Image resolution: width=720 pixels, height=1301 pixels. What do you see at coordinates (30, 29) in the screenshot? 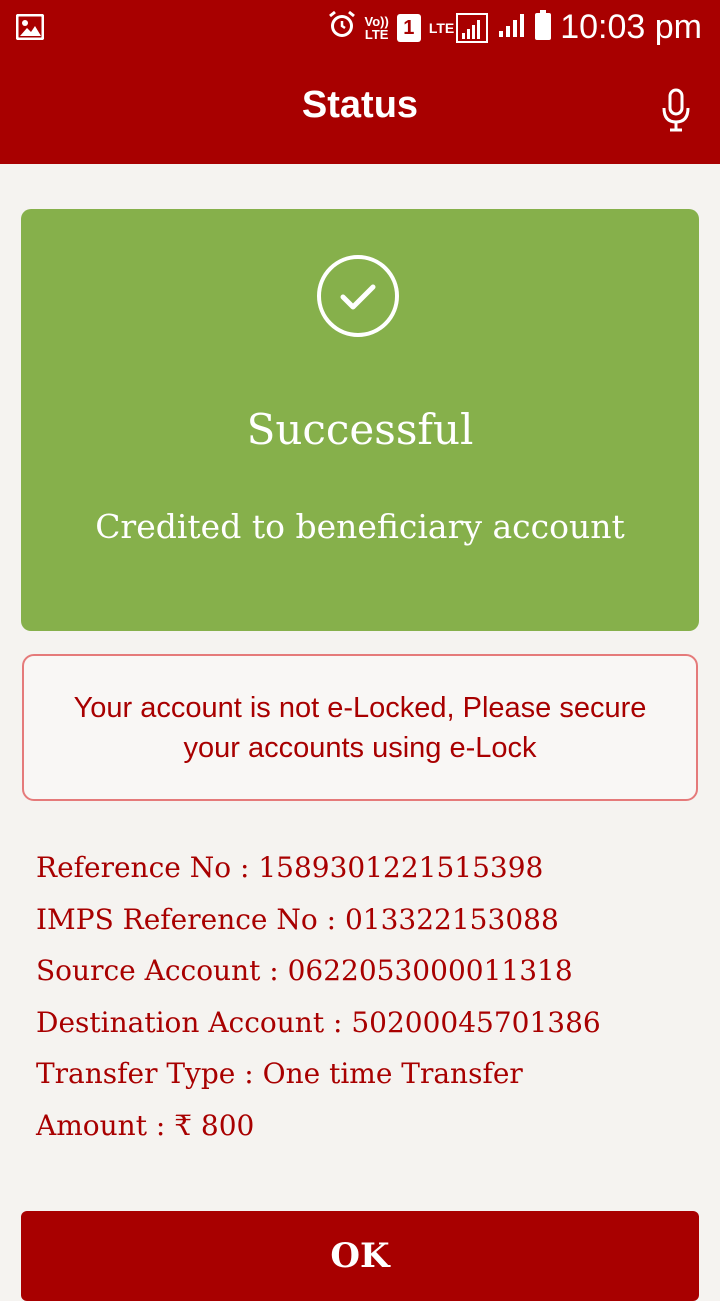
I see `image-icon` at bounding box center [30, 29].